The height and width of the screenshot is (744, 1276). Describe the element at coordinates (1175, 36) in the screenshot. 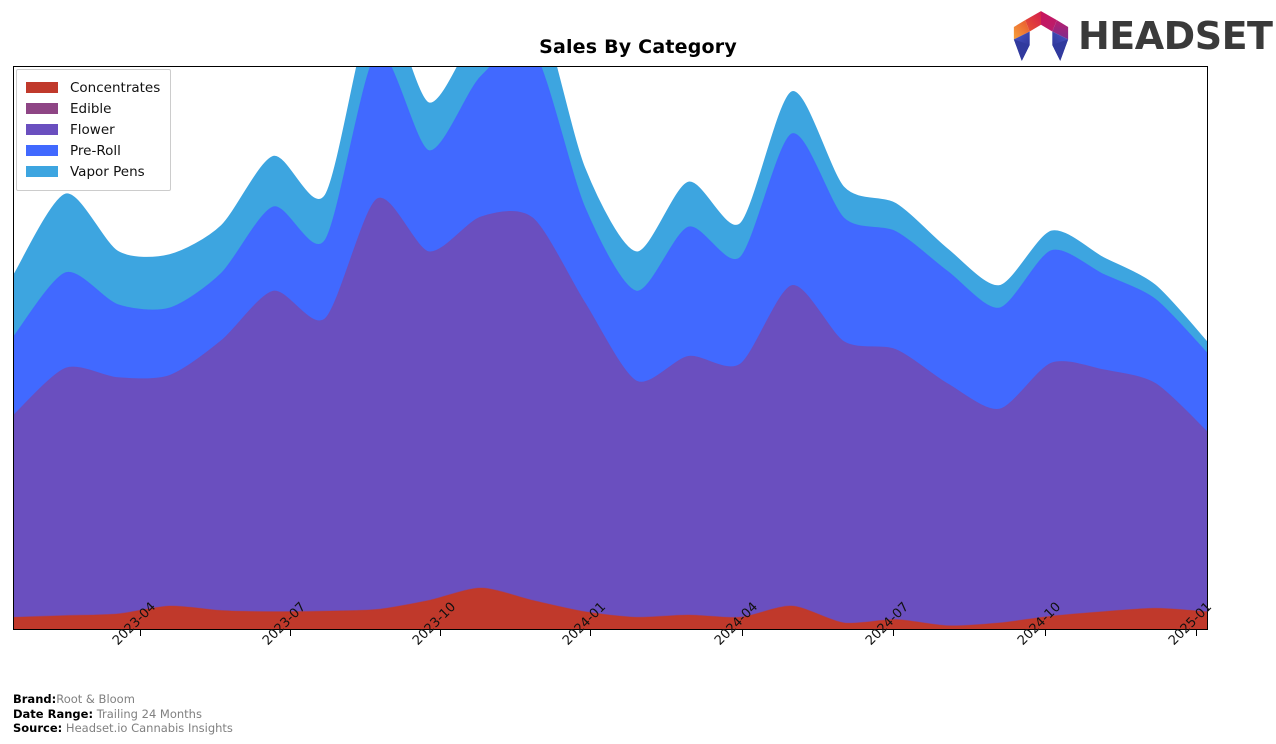

I see `brand-wordmark: HEADSET` at that location.